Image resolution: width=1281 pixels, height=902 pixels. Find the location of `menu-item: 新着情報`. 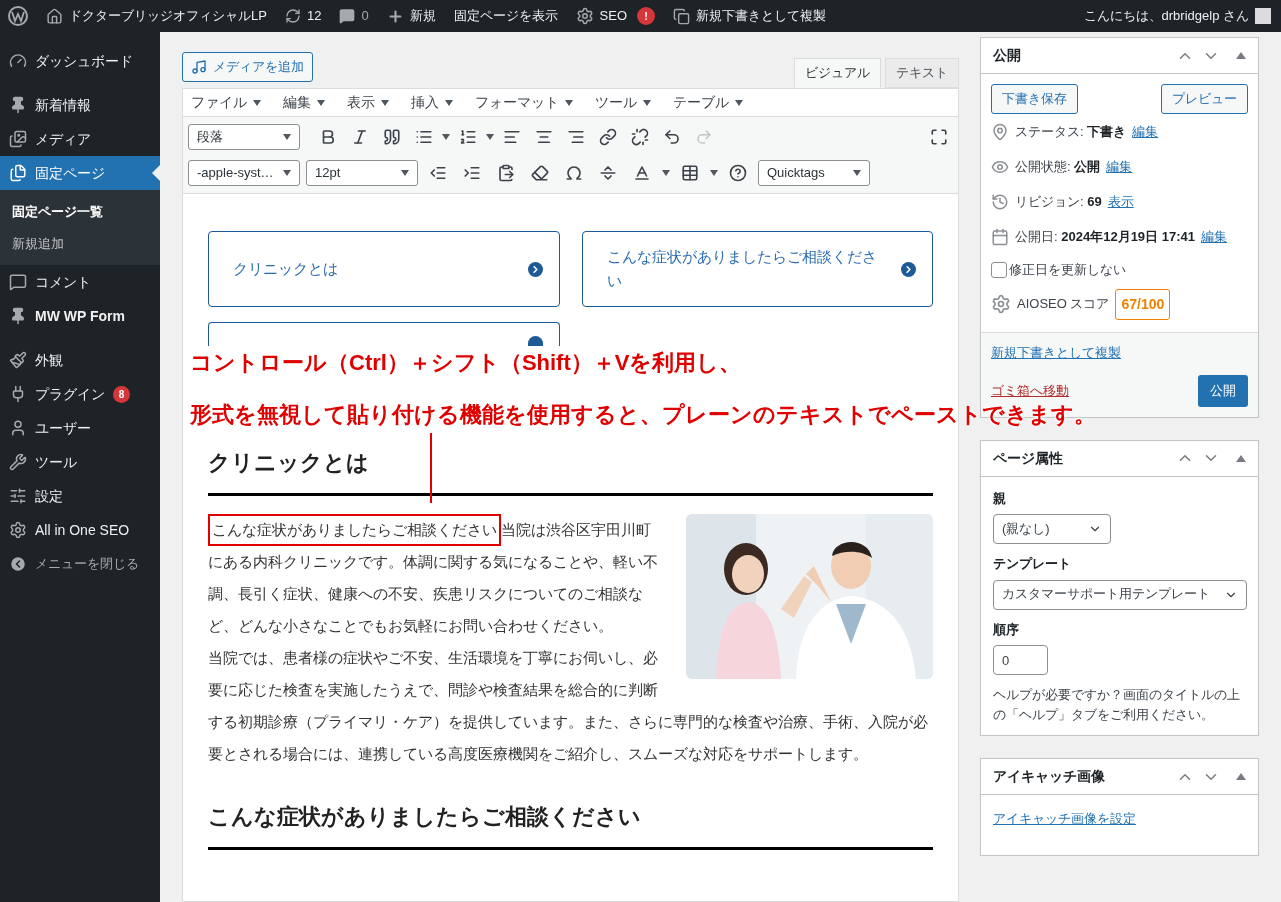

menu-item: 新着情報 is located at coordinates (80, 105).